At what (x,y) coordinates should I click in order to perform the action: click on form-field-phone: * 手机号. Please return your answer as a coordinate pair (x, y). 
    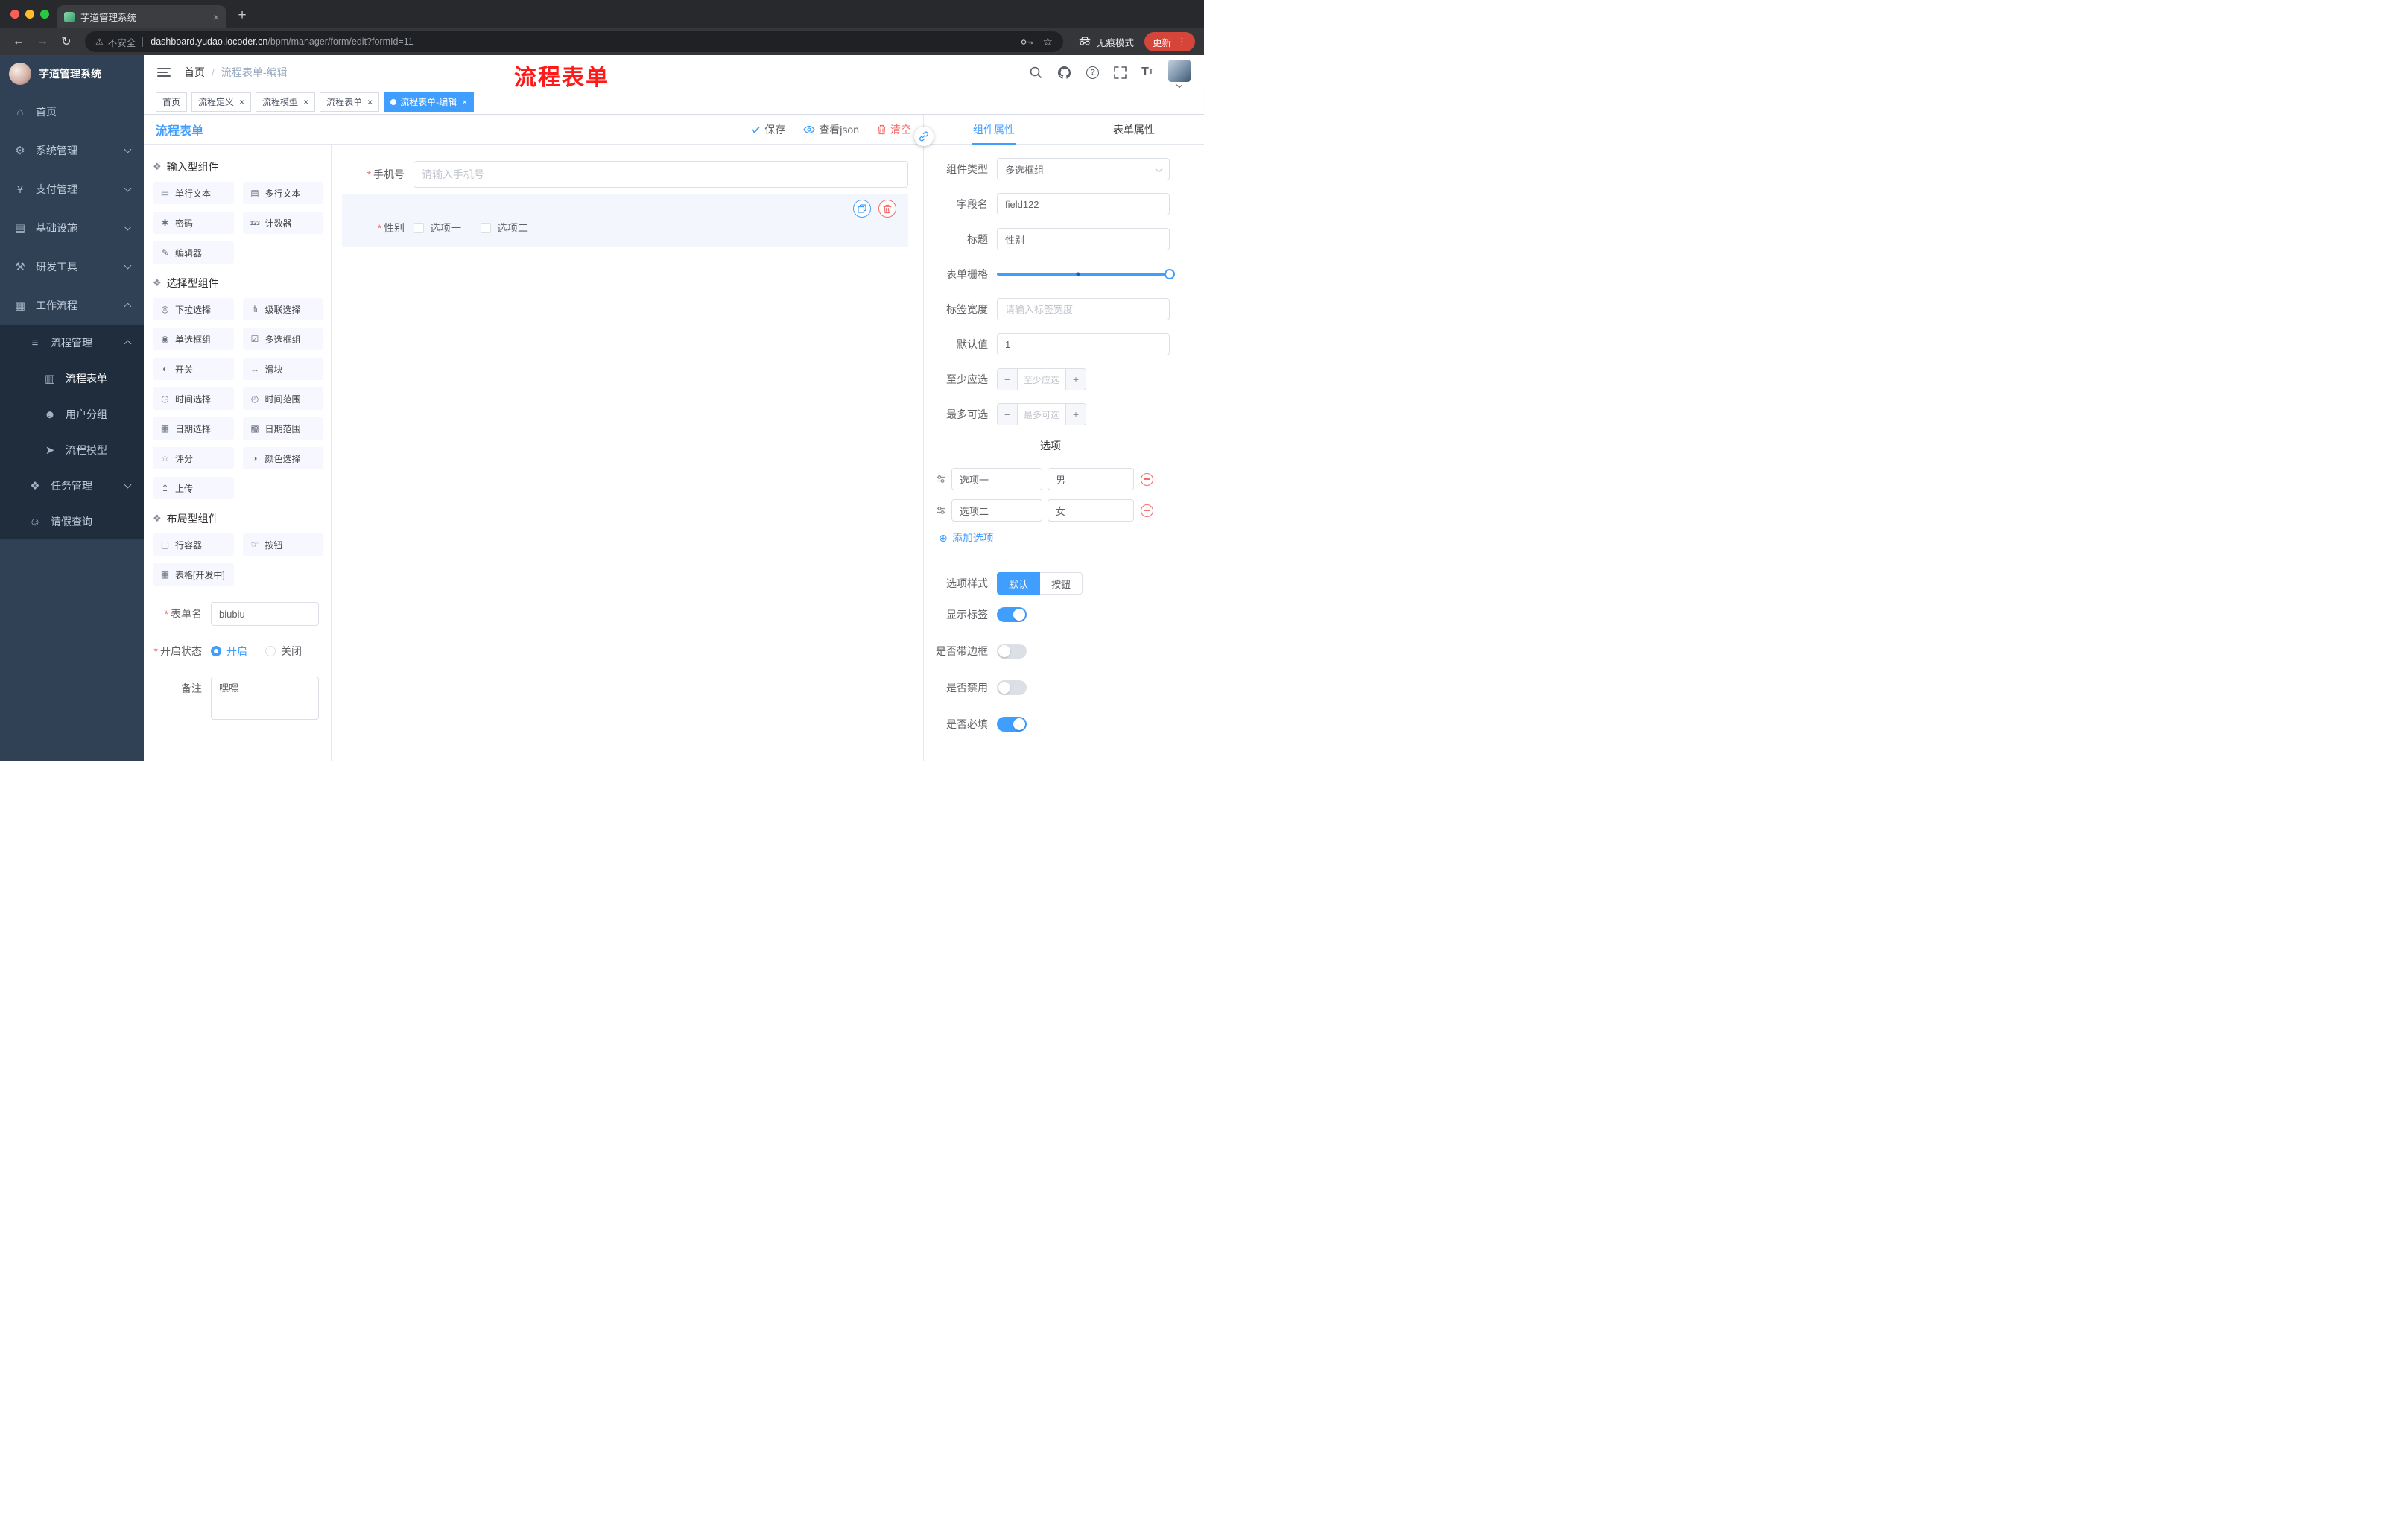
    Looking at the image, I should click on (625, 175).